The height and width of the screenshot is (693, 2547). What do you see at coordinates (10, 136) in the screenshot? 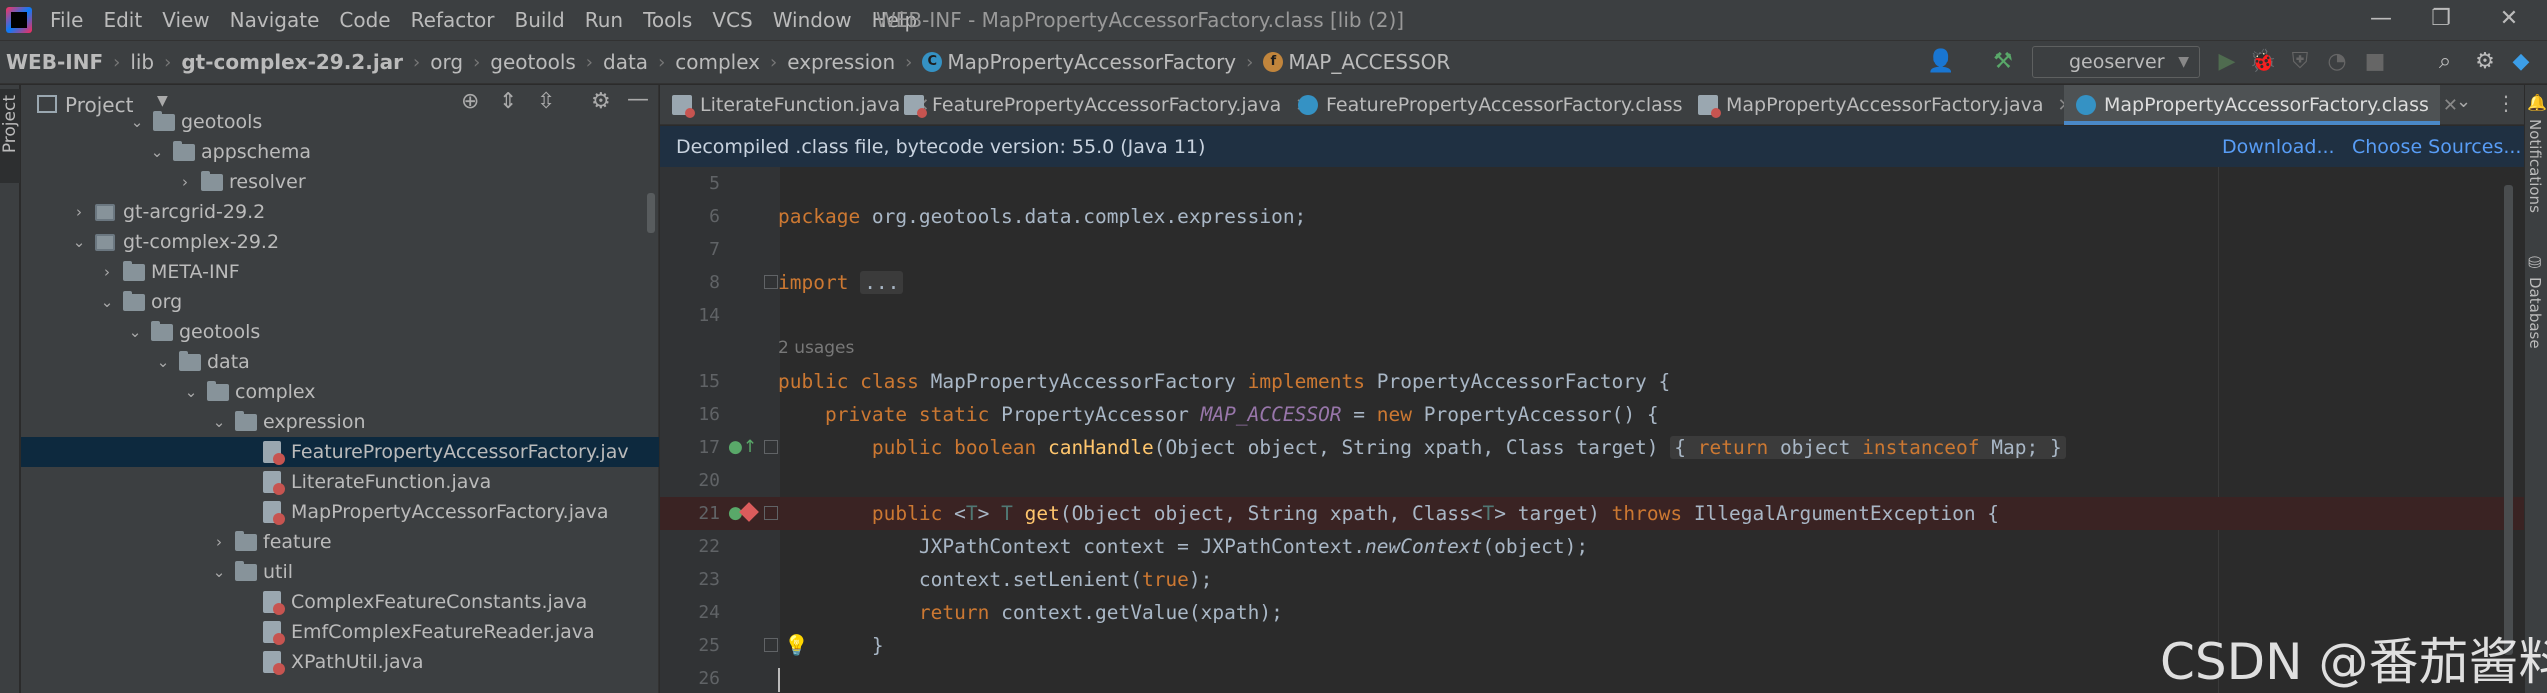
I see `project-tool-tab: Project` at bounding box center [10, 136].